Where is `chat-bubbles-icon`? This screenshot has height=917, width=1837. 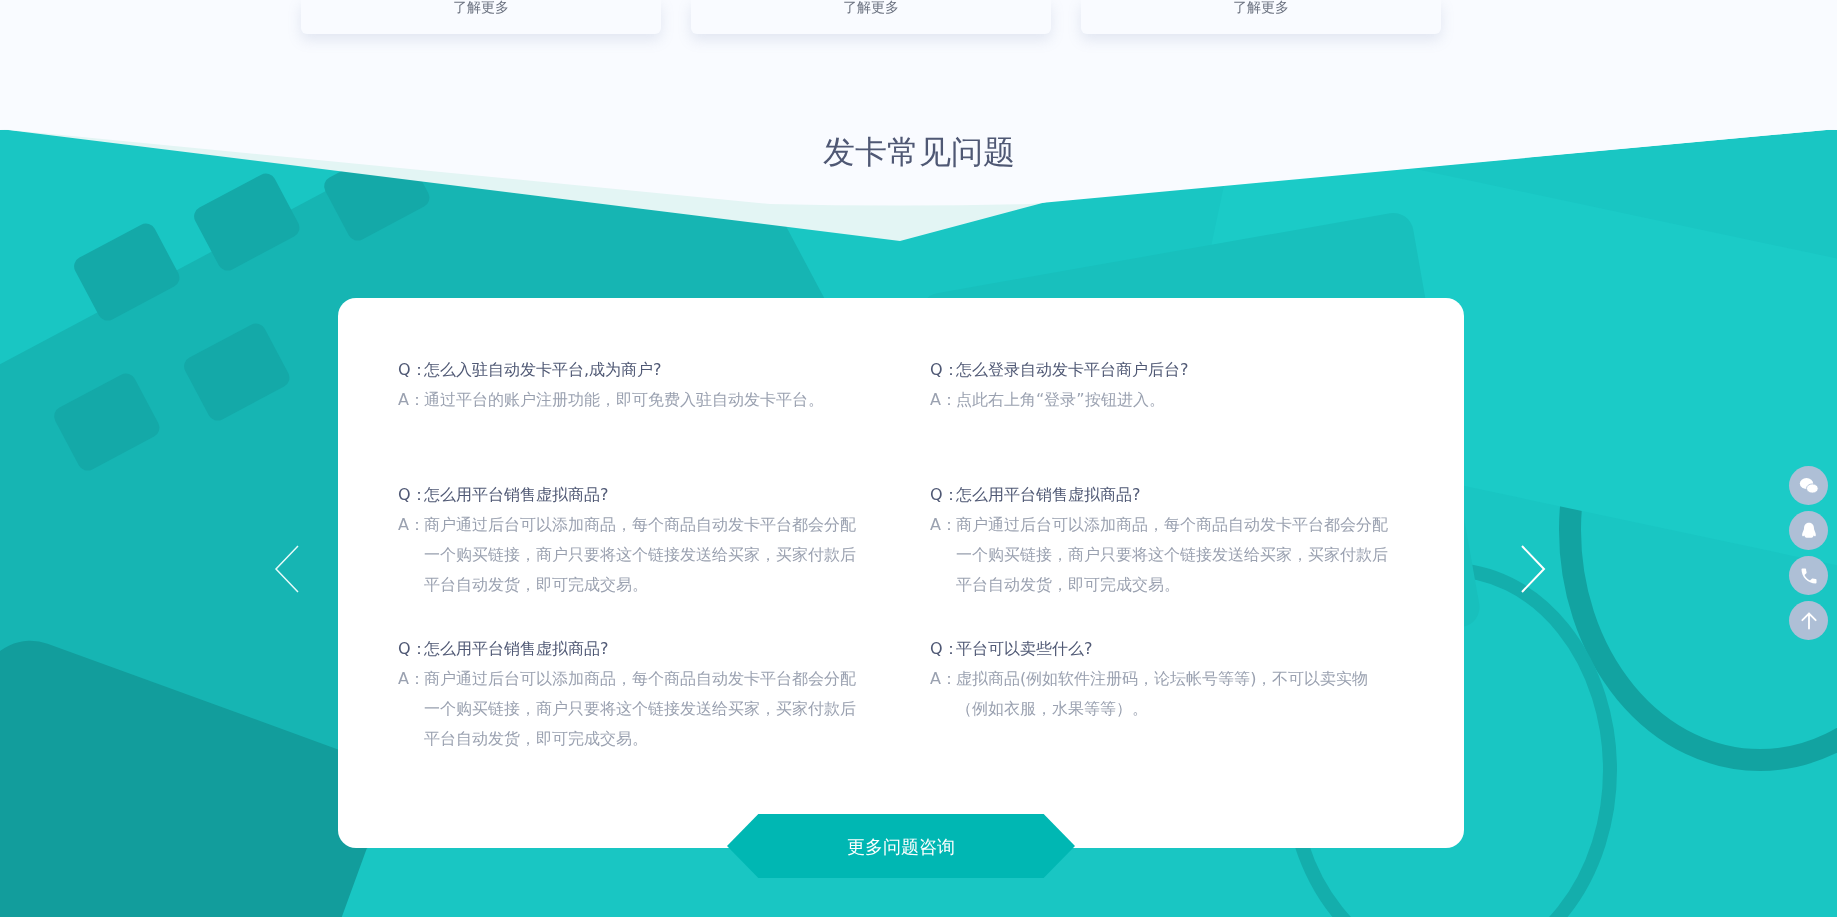 chat-bubbles-icon is located at coordinates (1808, 485).